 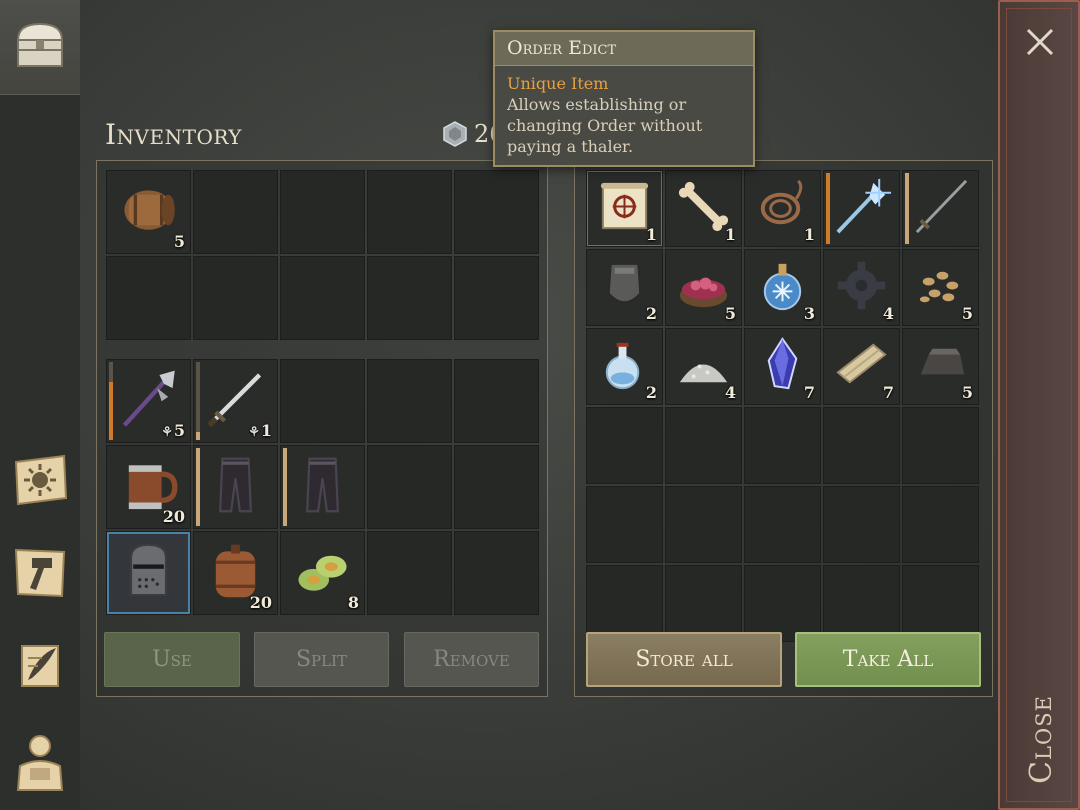 I want to click on sidebar, so click(x=40, y=405).